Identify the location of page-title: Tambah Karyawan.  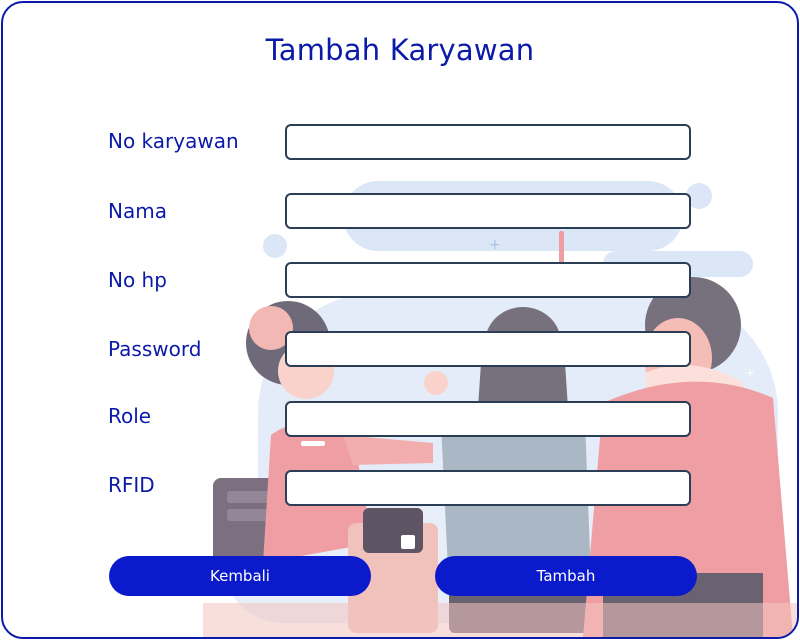
(400, 50).